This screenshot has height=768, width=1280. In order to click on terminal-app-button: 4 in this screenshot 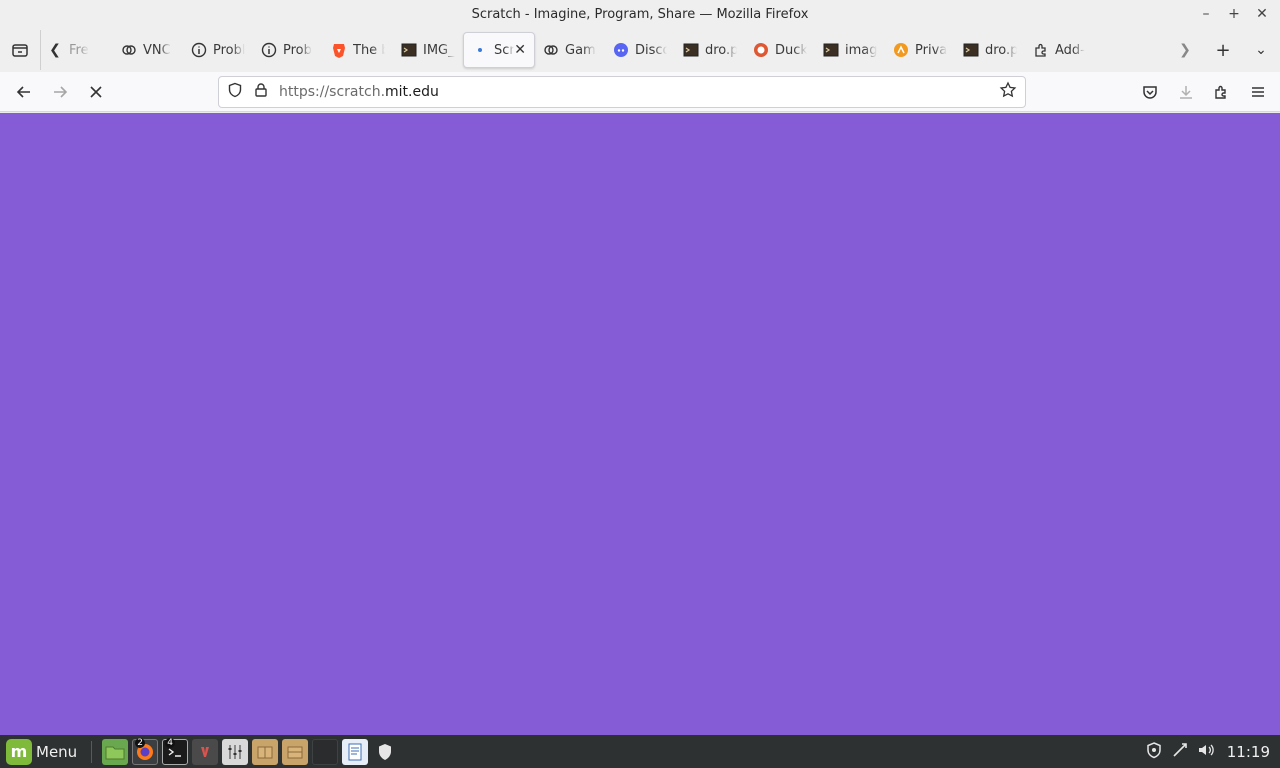, I will do `click(175, 751)`.